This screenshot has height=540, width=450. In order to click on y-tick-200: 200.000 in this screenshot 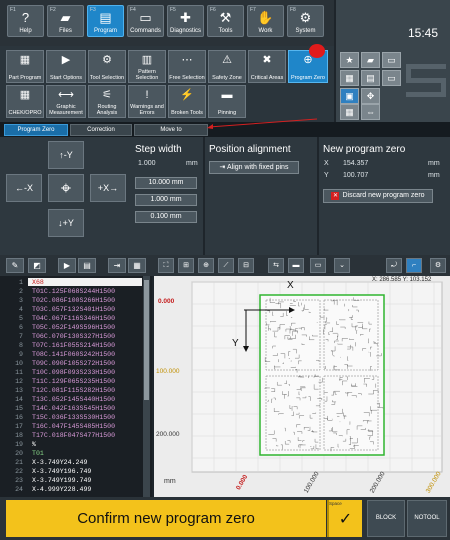, I will do `click(168, 434)`.